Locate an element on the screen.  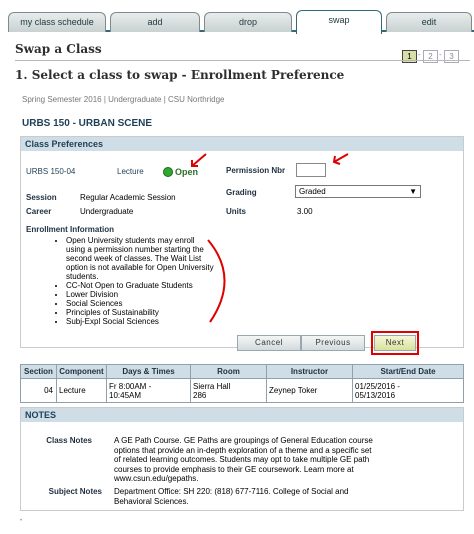
step-2-indicator: 2 is located at coordinates (430, 56).